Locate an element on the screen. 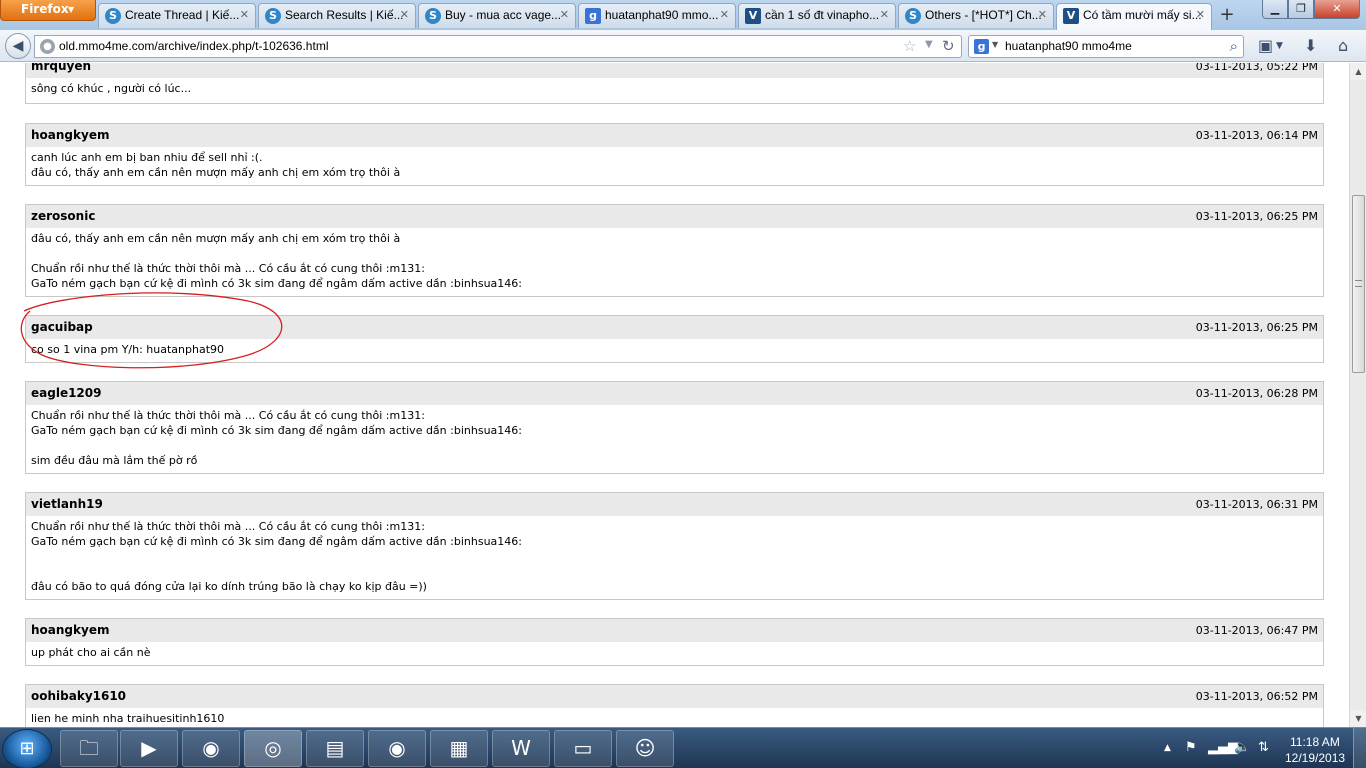  search-bar: g ▼ huatanphat90 mmo4me ⌕ is located at coordinates (1106, 46).